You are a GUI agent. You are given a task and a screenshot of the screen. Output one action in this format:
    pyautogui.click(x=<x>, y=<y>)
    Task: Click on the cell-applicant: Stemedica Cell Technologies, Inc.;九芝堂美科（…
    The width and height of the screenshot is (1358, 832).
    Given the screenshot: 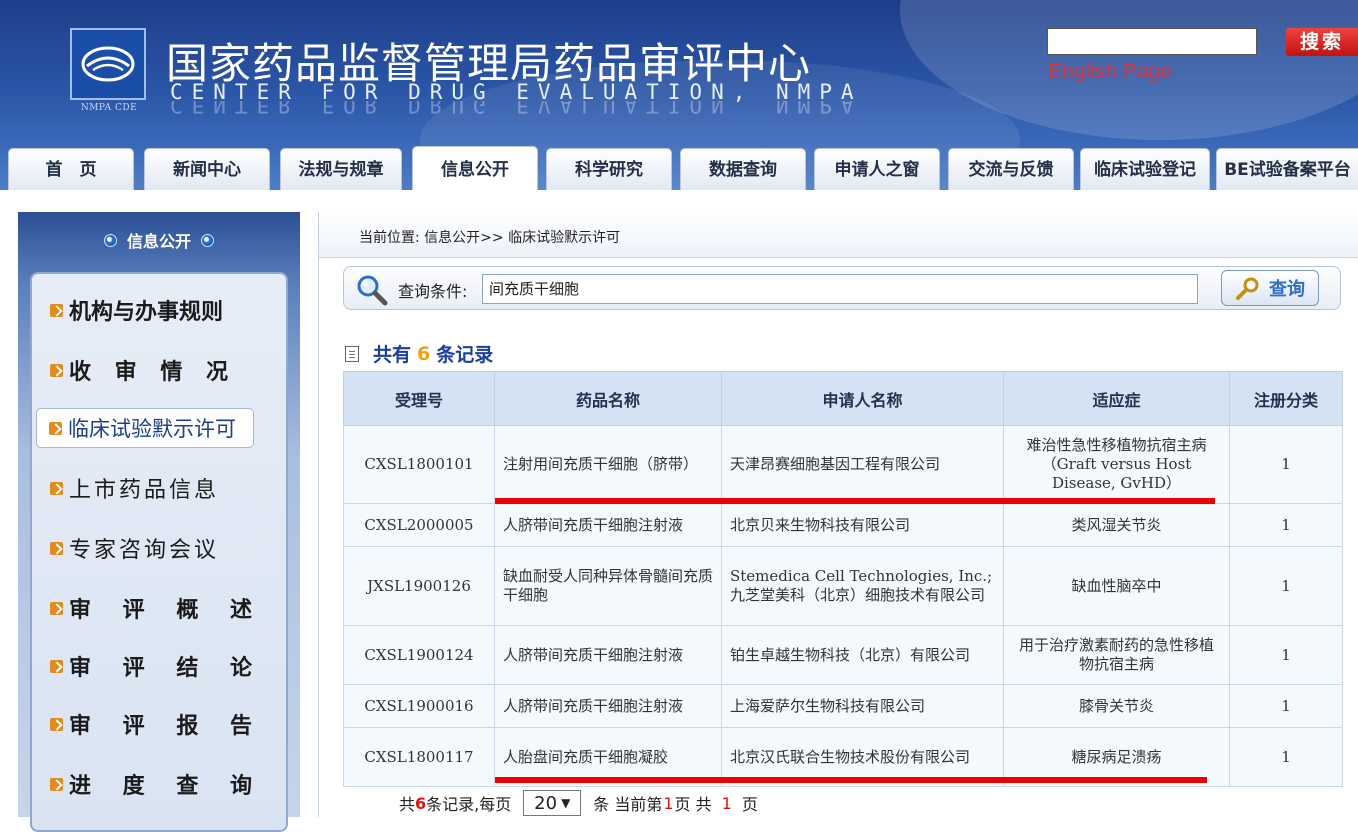 What is the action you would take?
    pyautogui.click(x=862, y=586)
    